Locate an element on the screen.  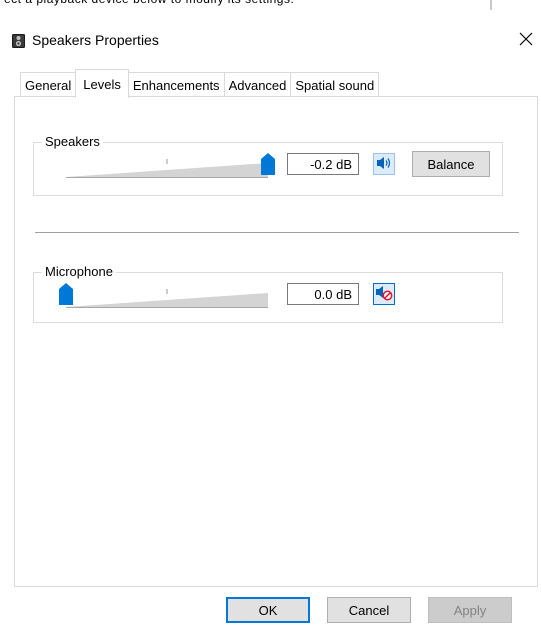
balance-button: Balance is located at coordinates (451, 164).